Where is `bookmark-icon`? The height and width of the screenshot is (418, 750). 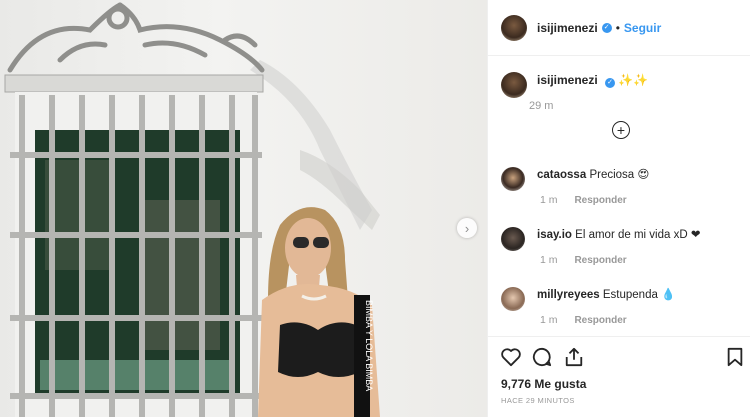
bookmark-icon is located at coordinates (735, 359).